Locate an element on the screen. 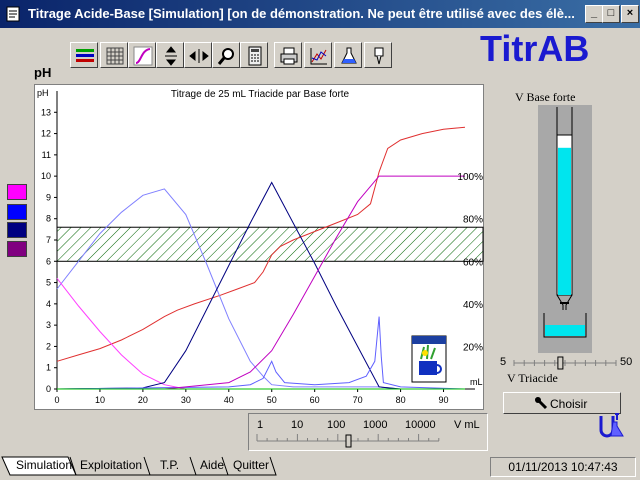 This screenshot has width=640, height=480. status-datetime: 01/11/2013 10:47:43 is located at coordinates (563, 467).